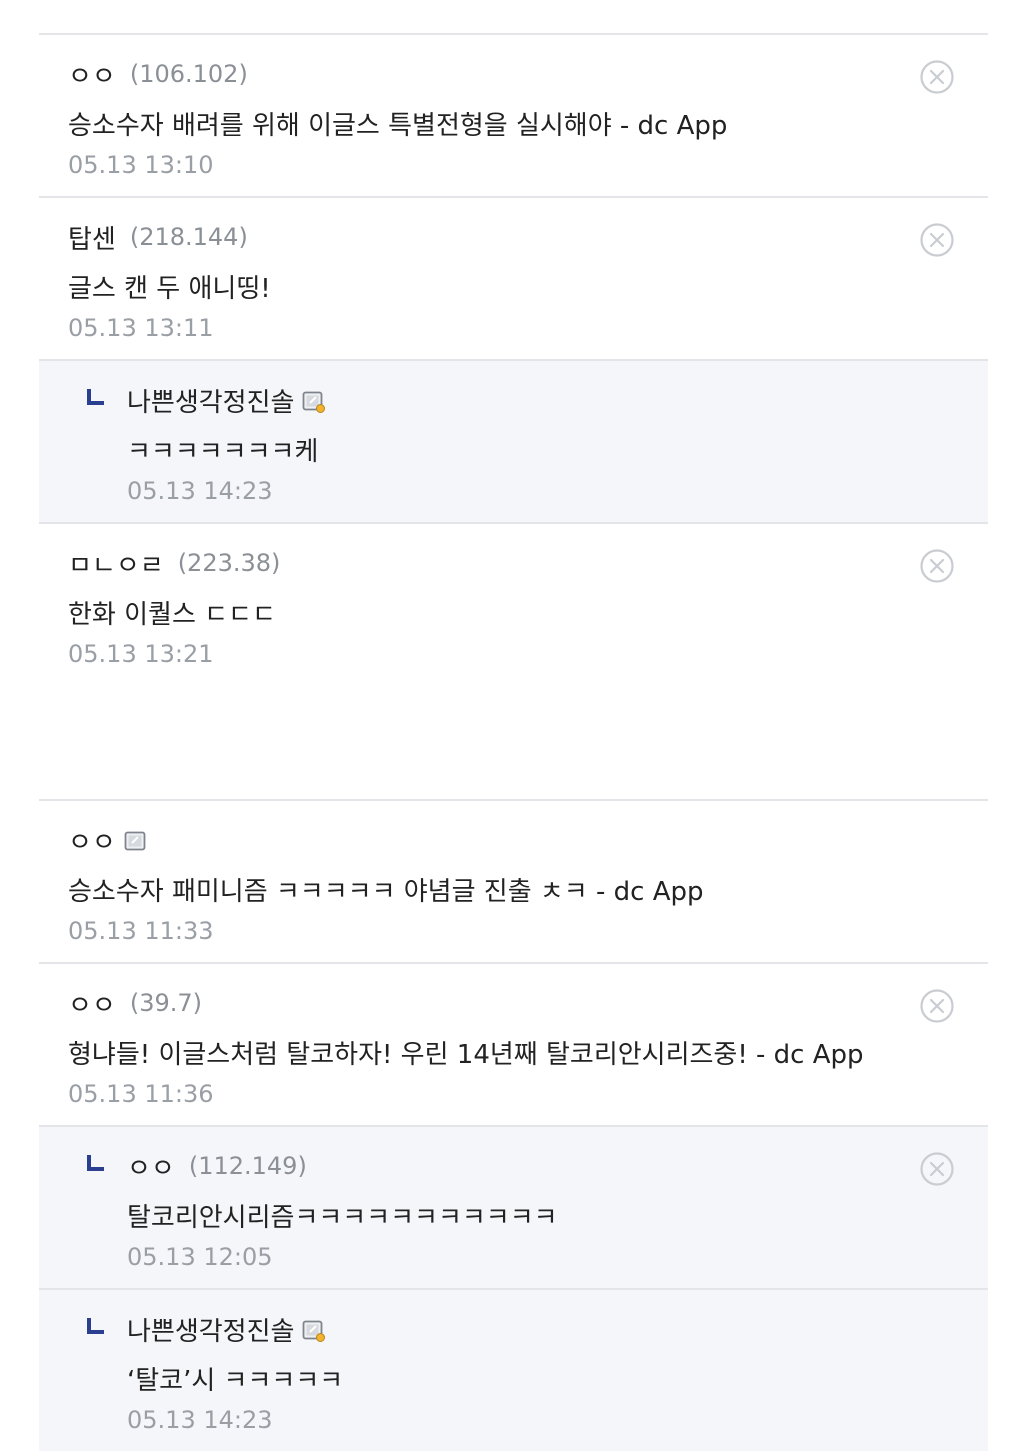  What do you see at coordinates (513, 1369) in the screenshot?
I see `reply-item: 나쁜생각정진솔 ‘탈코’시 ㅋㅋㅋㅋㅋ 05.13 14:23` at bounding box center [513, 1369].